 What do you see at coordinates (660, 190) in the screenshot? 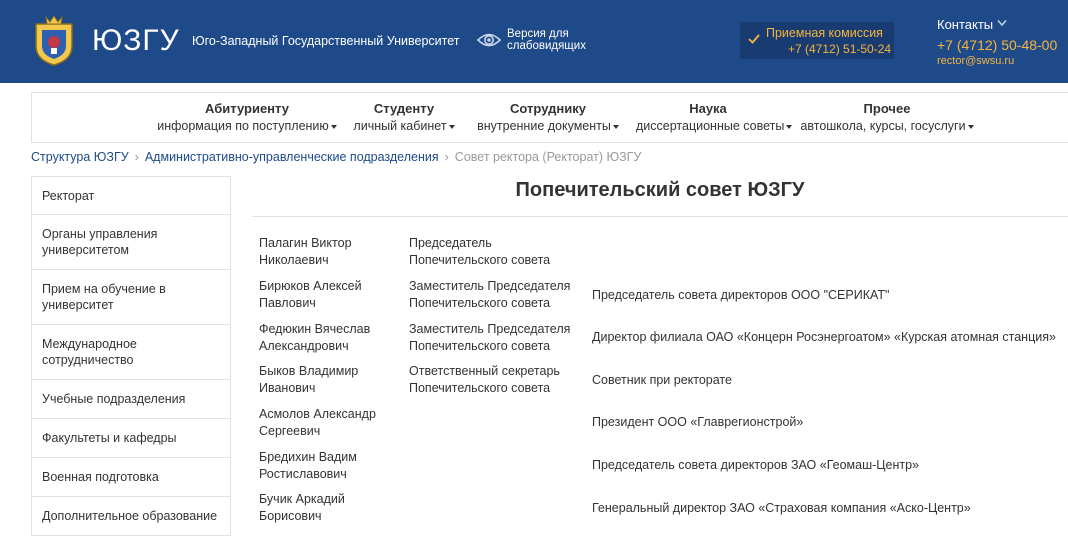
I see `page-title: Попечительский совет ЮЗГУ` at bounding box center [660, 190].